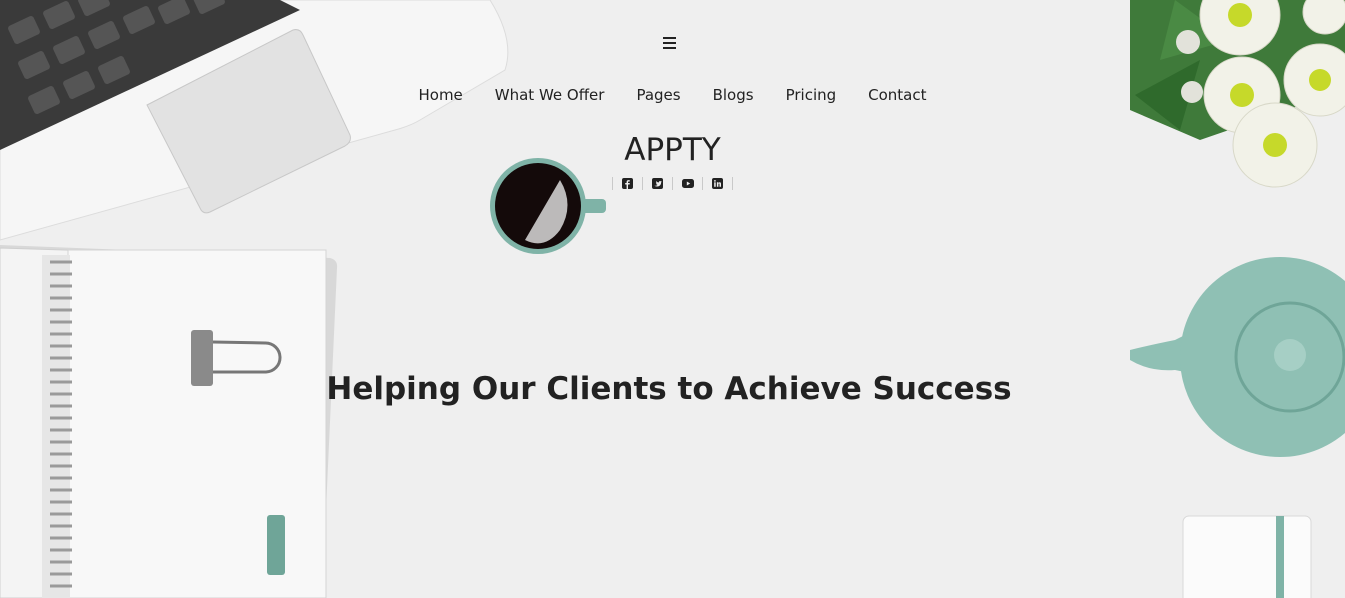  Describe the element at coordinates (811, 95) in the screenshot. I see `nav-pricing: Pricing` at that location.